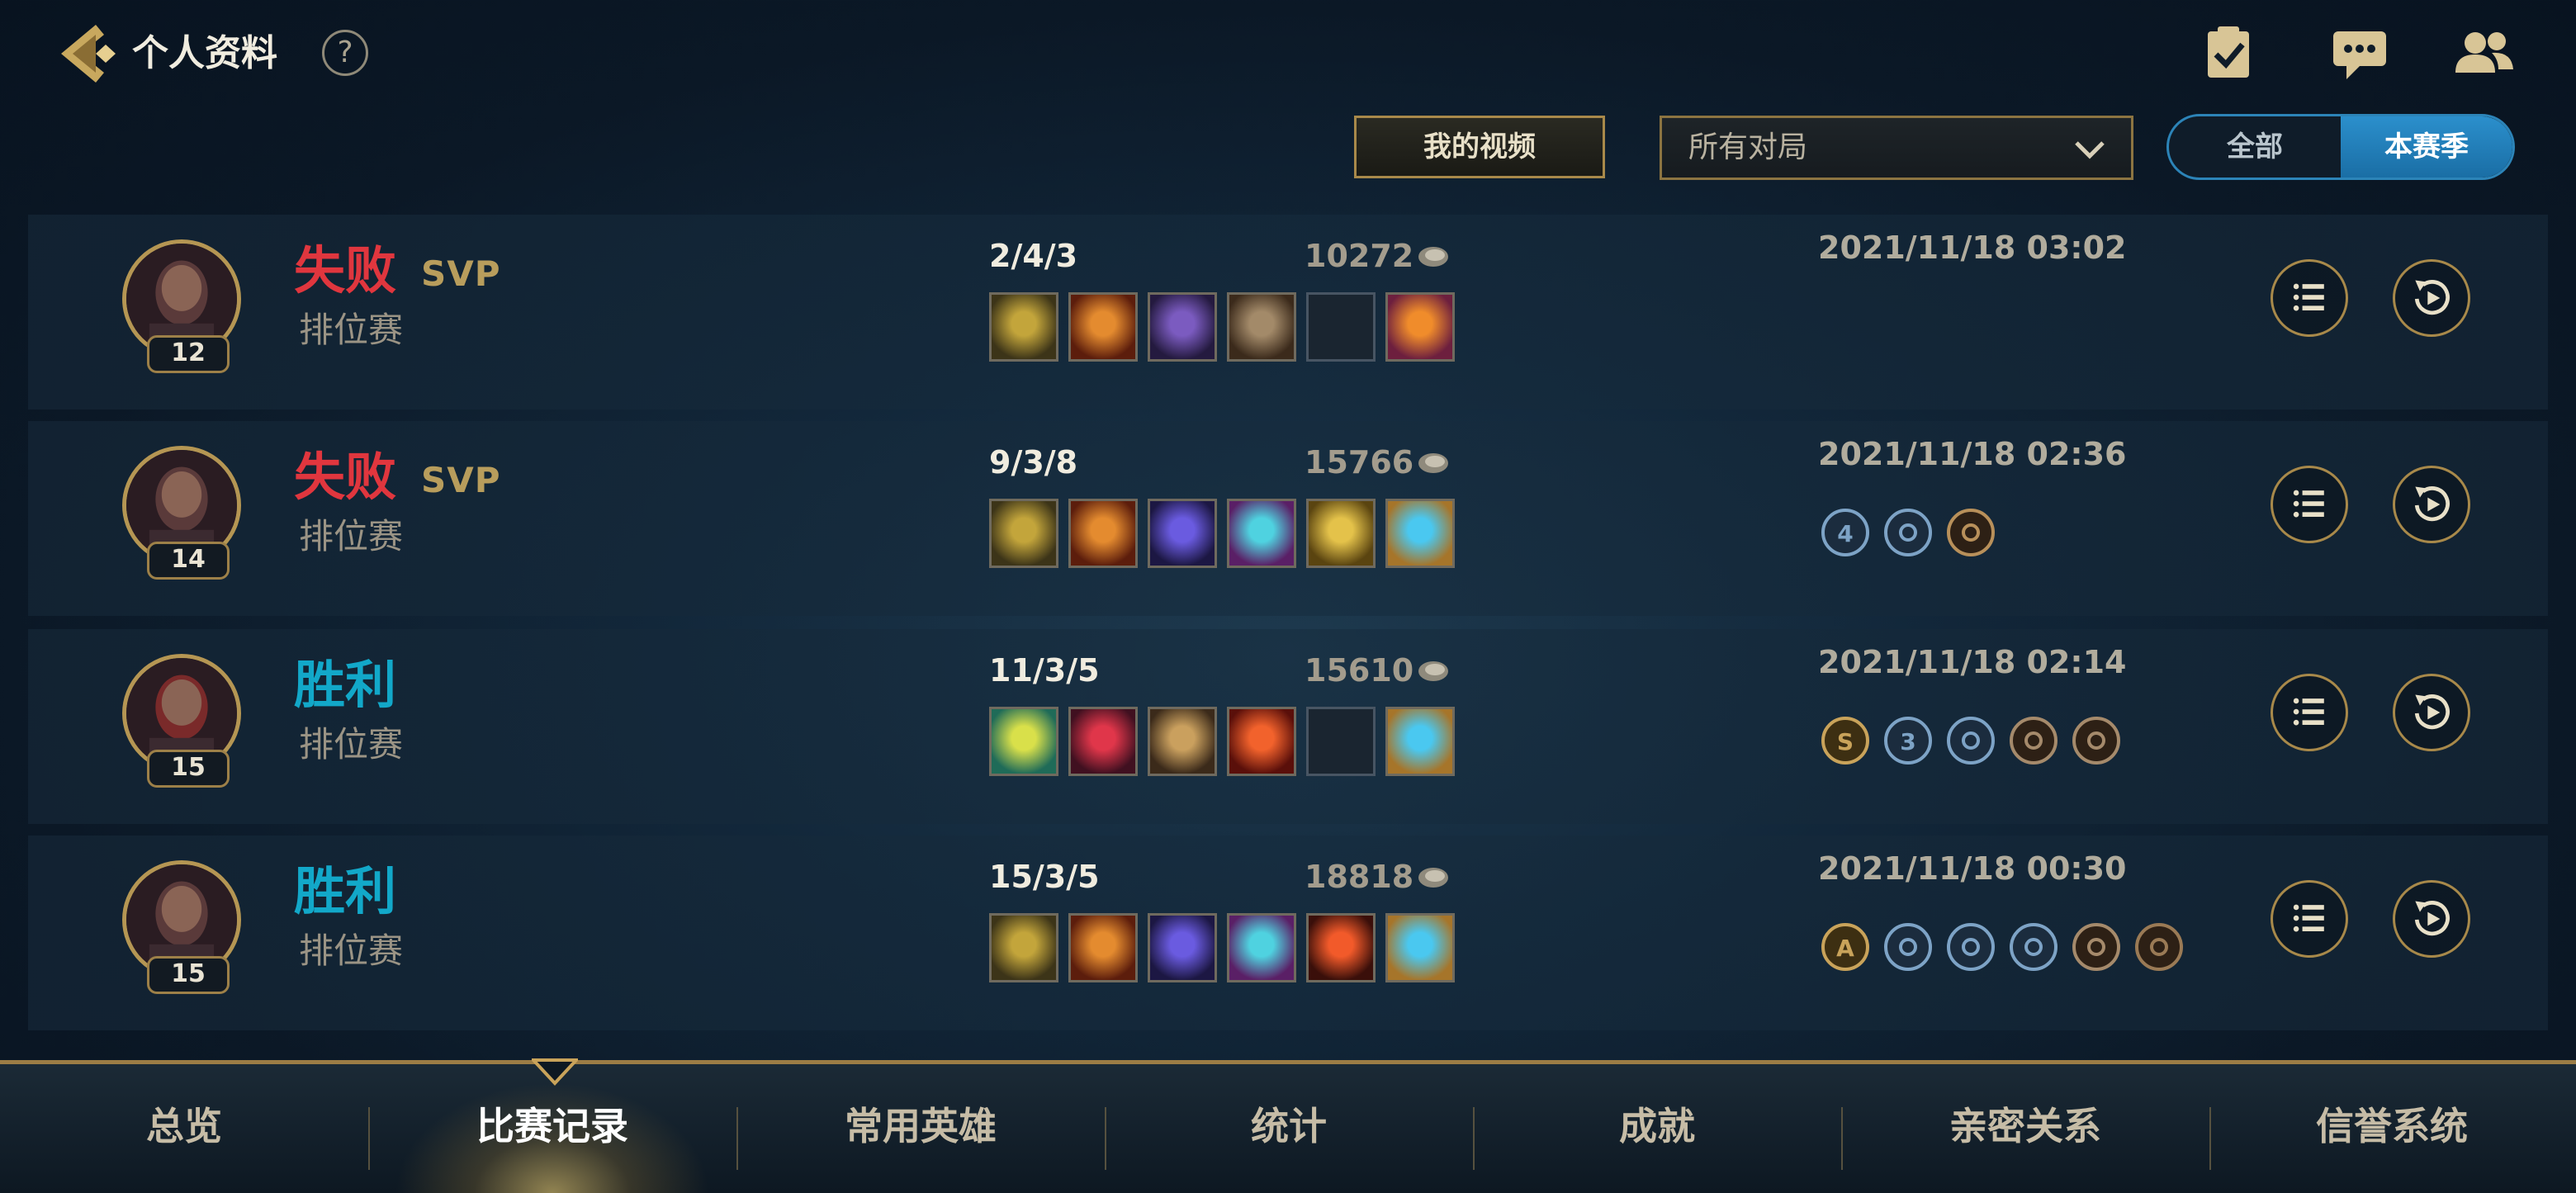 The image size is (2576, 1193). Describe the element at coordinates (555, 1072) in the screenshot. I see `active-tab-caret-icon` at that location.